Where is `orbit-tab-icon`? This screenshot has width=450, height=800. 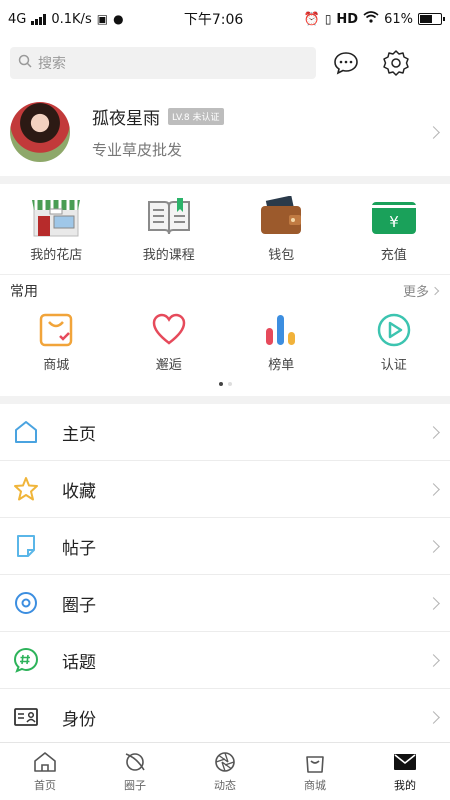
orbit-tab-icon is located at coordinates (135, 762).